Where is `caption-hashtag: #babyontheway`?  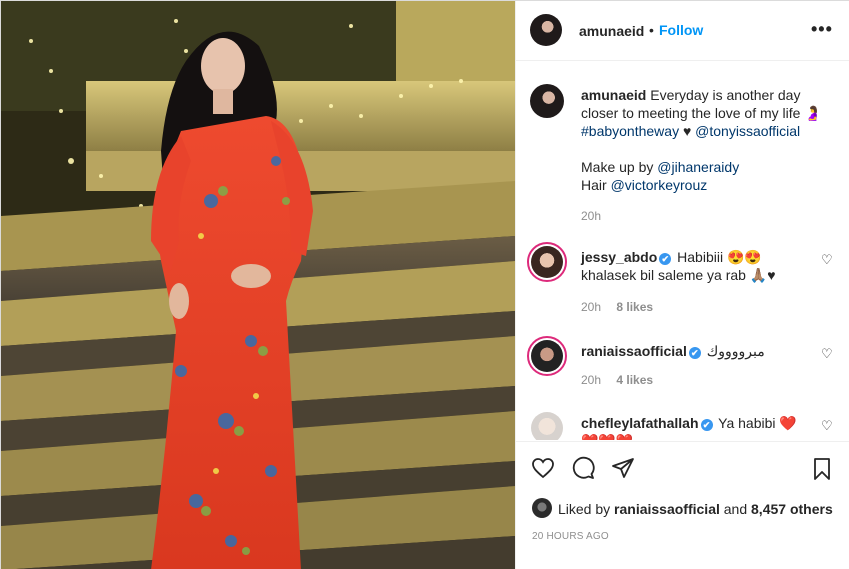
caption-hashtag: #babyontheway is located at coordinates (630, 131).